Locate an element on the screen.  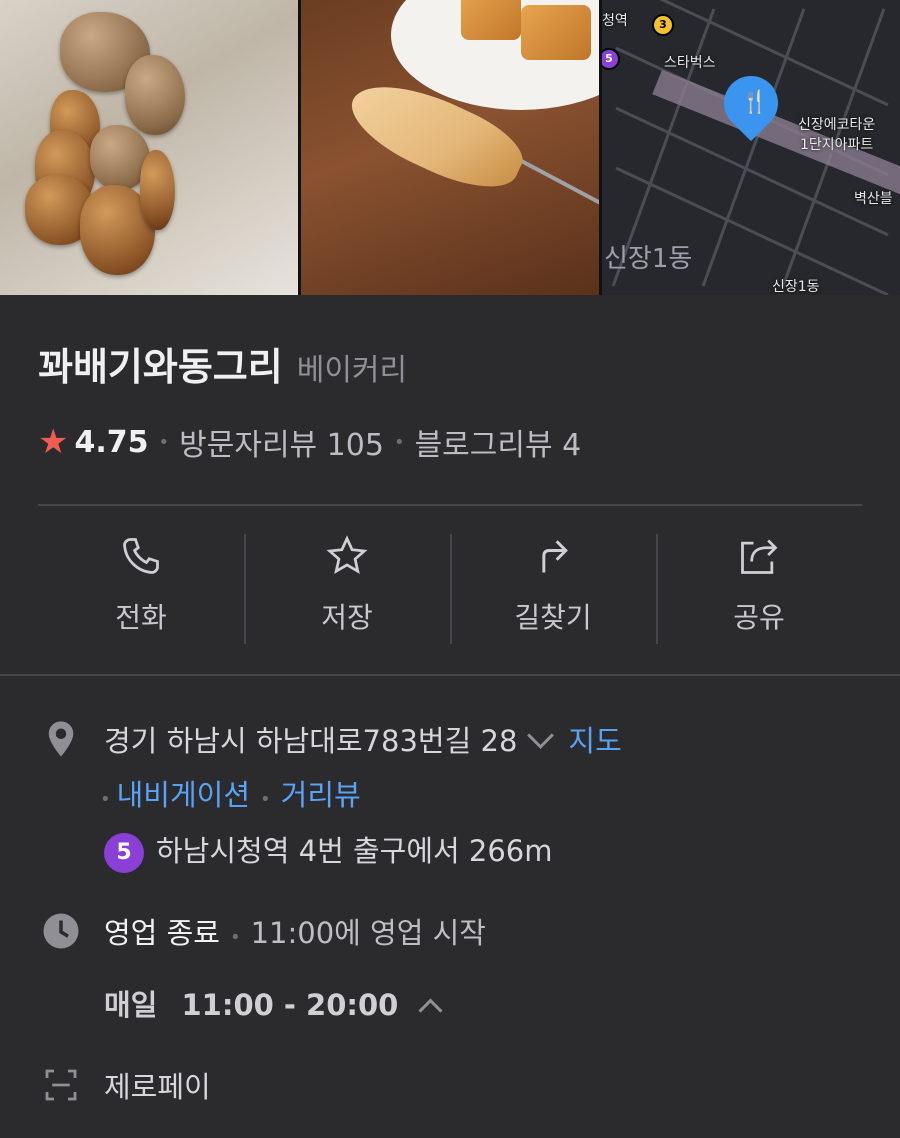
blog-reviews-link: 블로그리뷰 4 is located at coordinates (498, 442).